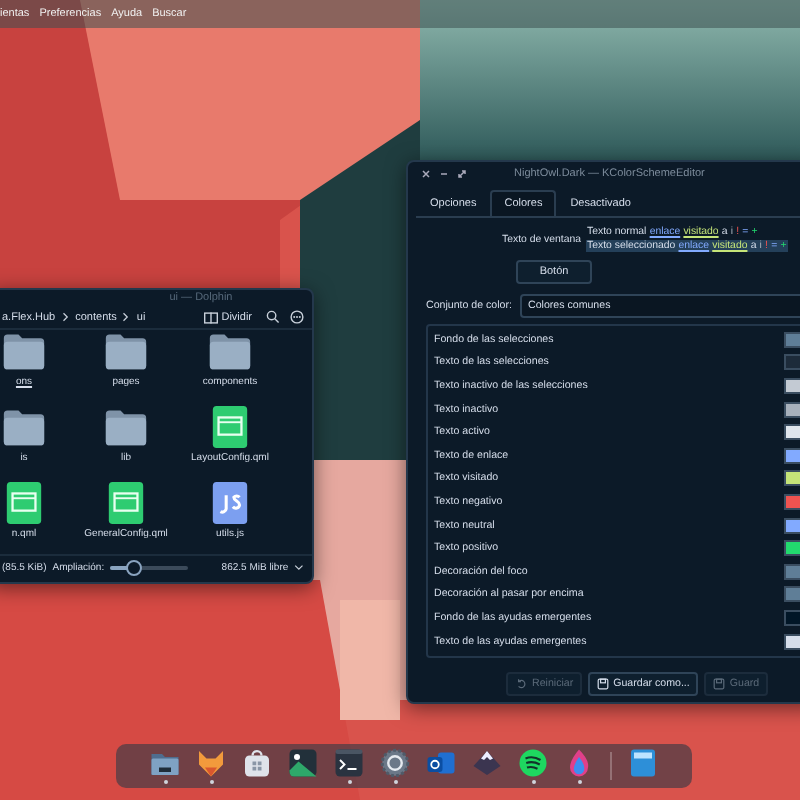  Describe the element at coordinates (533, 763) in the screenshot. I see `music-icon` at that location.